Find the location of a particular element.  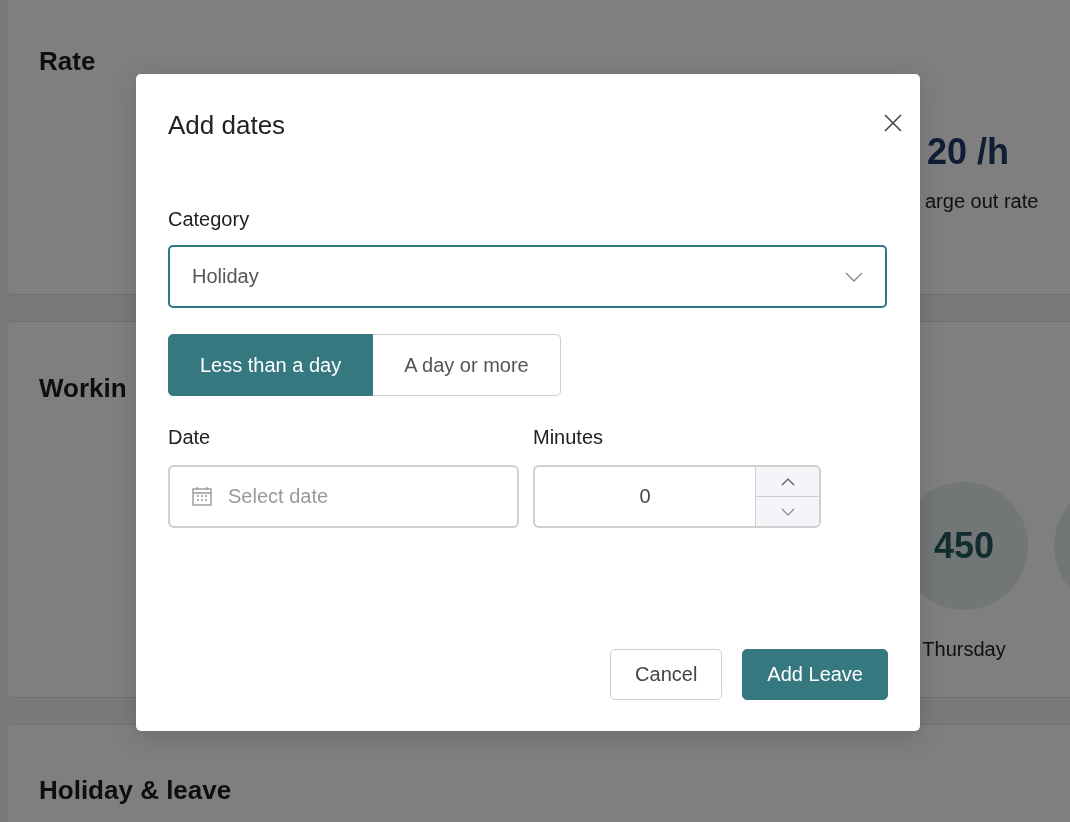

card-title: Holiday & leave is located at coordinates (135, 792).